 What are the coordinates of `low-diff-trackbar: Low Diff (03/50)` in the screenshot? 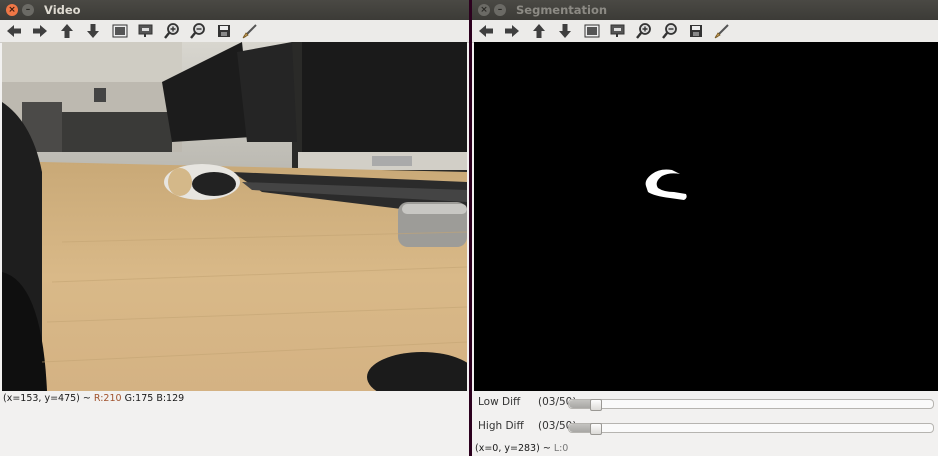 It's located at (705, 403).